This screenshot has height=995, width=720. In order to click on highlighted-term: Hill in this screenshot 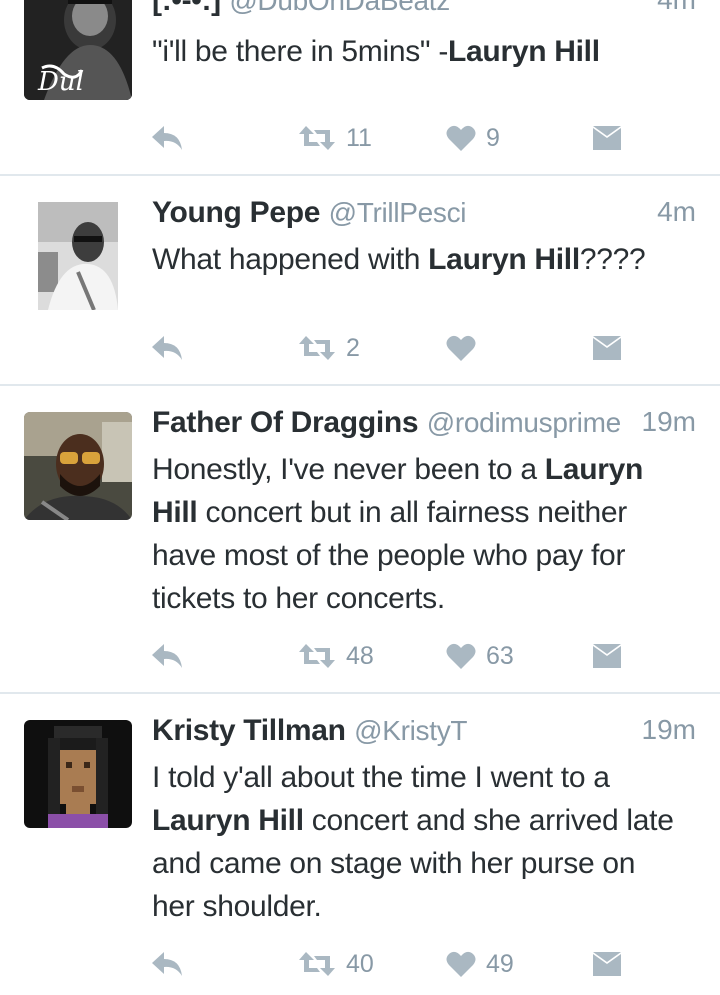, I will do `click(175, 512)`.